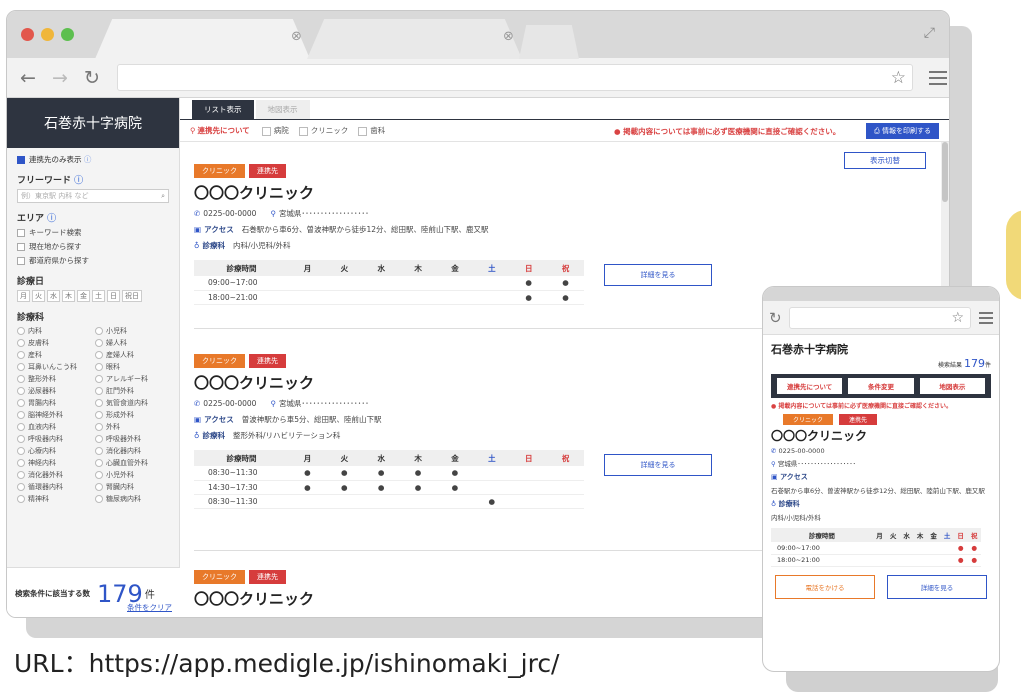  What do you see at coordinates (132, 487) in the screenshot?
I see `dept-option: 腎臓内科` at bounding box center [132, 487].